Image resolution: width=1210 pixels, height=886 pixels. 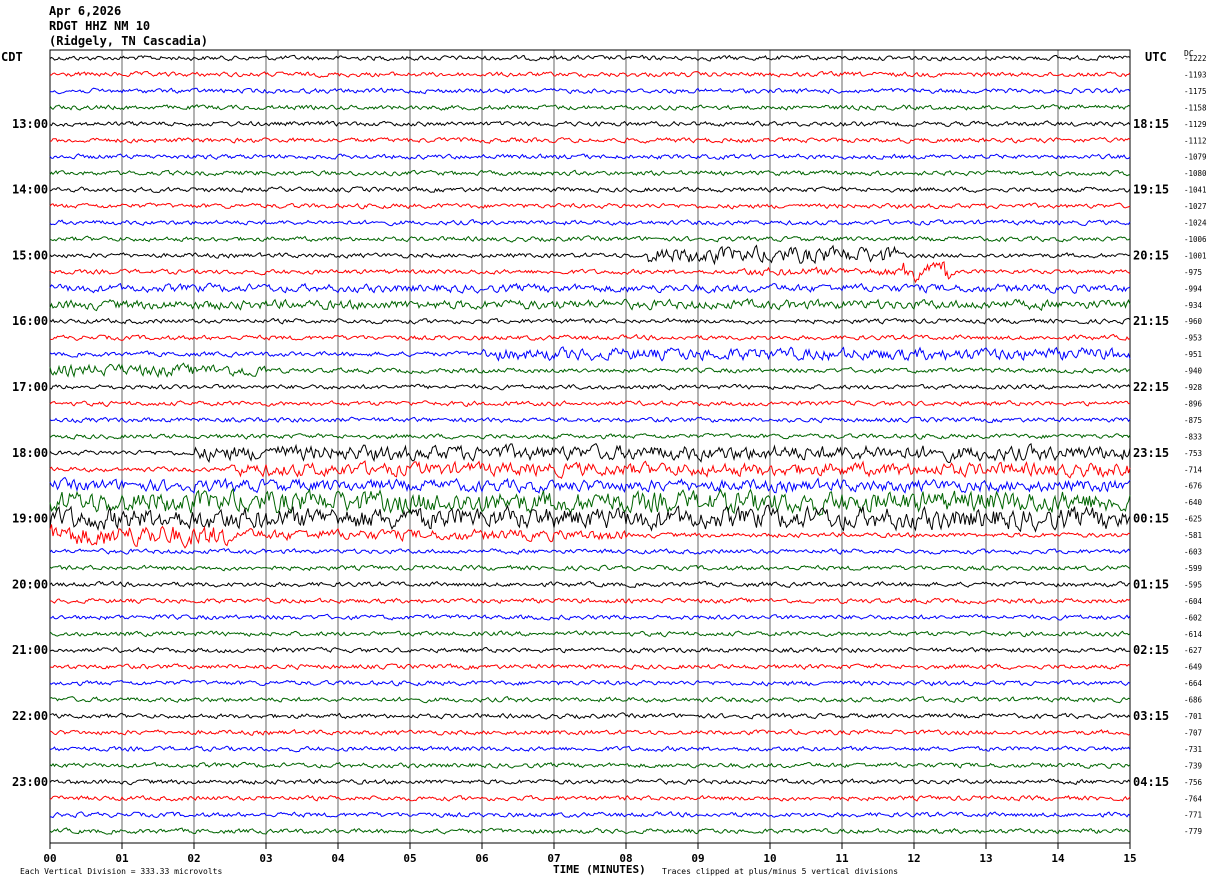 What do you see at coordinates (30, 321) in the screenshot?
I see `left-hour-label: 16:00` at bounding box center [30, 321].